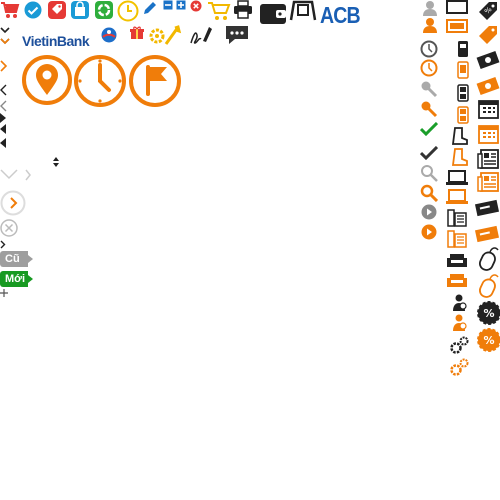 The width and height of the screenshot is (500, 500). Describe the element at coordinates (457, 281) in the screenshot. I see `sofa-orange-icon` at that location.